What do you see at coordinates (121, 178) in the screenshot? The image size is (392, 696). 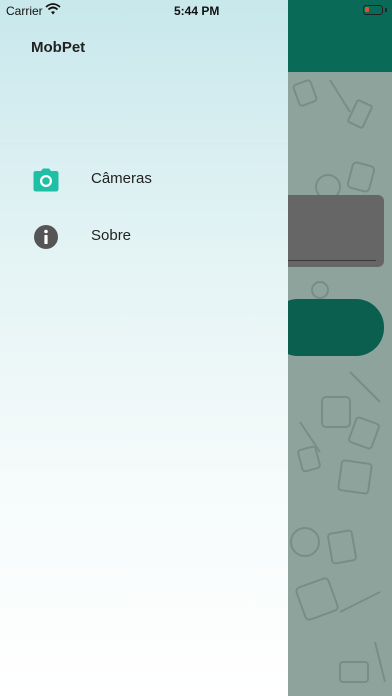 I see `menu-item-cameras-label: Câmeras` at bounding box center [121, 178].